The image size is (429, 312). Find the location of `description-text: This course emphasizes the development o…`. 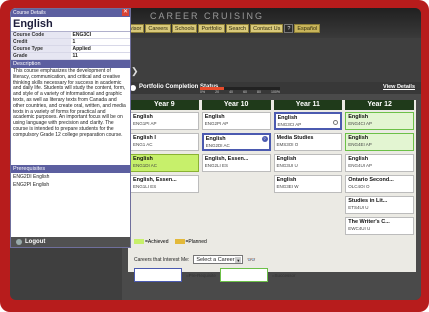

description-text: This course emphasizes the development o… is located at coordinates (69, 103).